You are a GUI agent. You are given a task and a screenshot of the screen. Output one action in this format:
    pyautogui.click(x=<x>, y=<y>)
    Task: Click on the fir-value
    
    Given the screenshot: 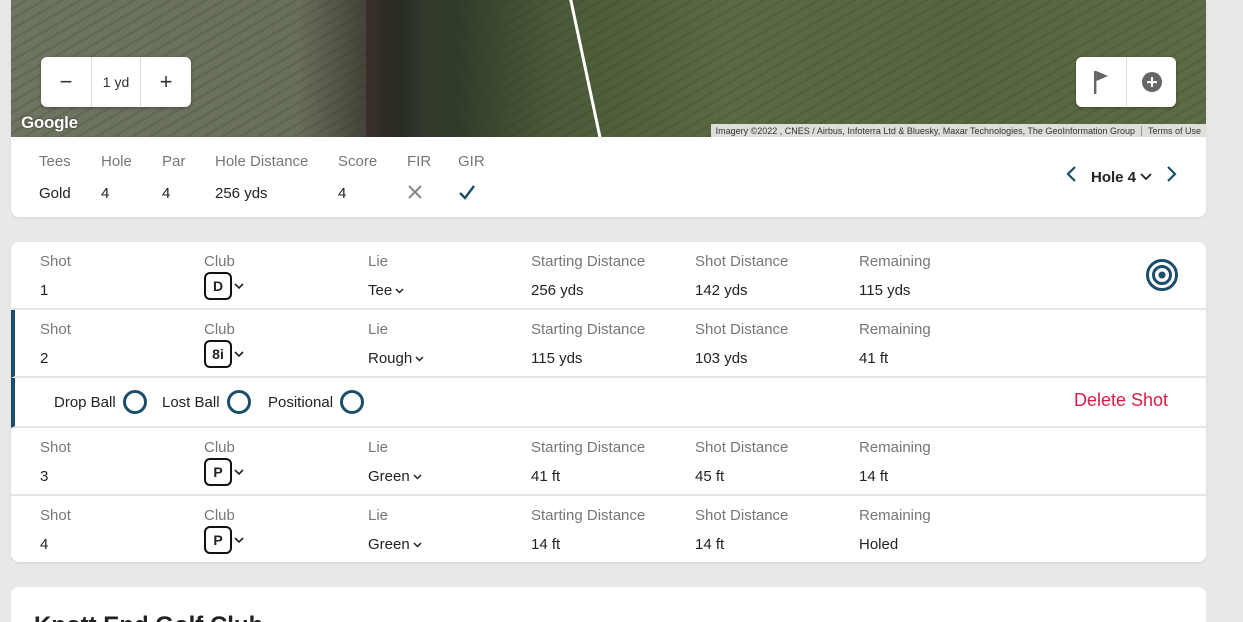 What is the action you would take?
    pyautogui.click(x=419, y=194)
    